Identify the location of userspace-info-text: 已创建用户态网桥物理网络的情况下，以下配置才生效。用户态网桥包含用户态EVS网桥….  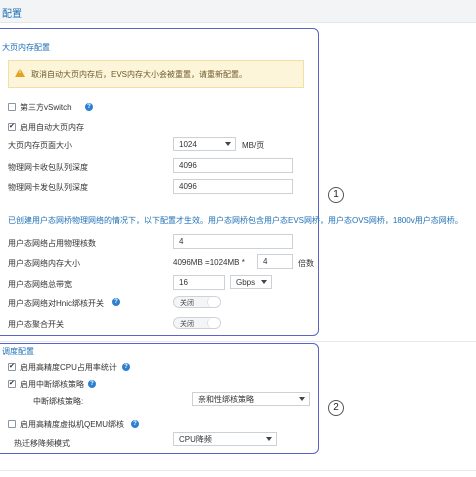
(235, 220).